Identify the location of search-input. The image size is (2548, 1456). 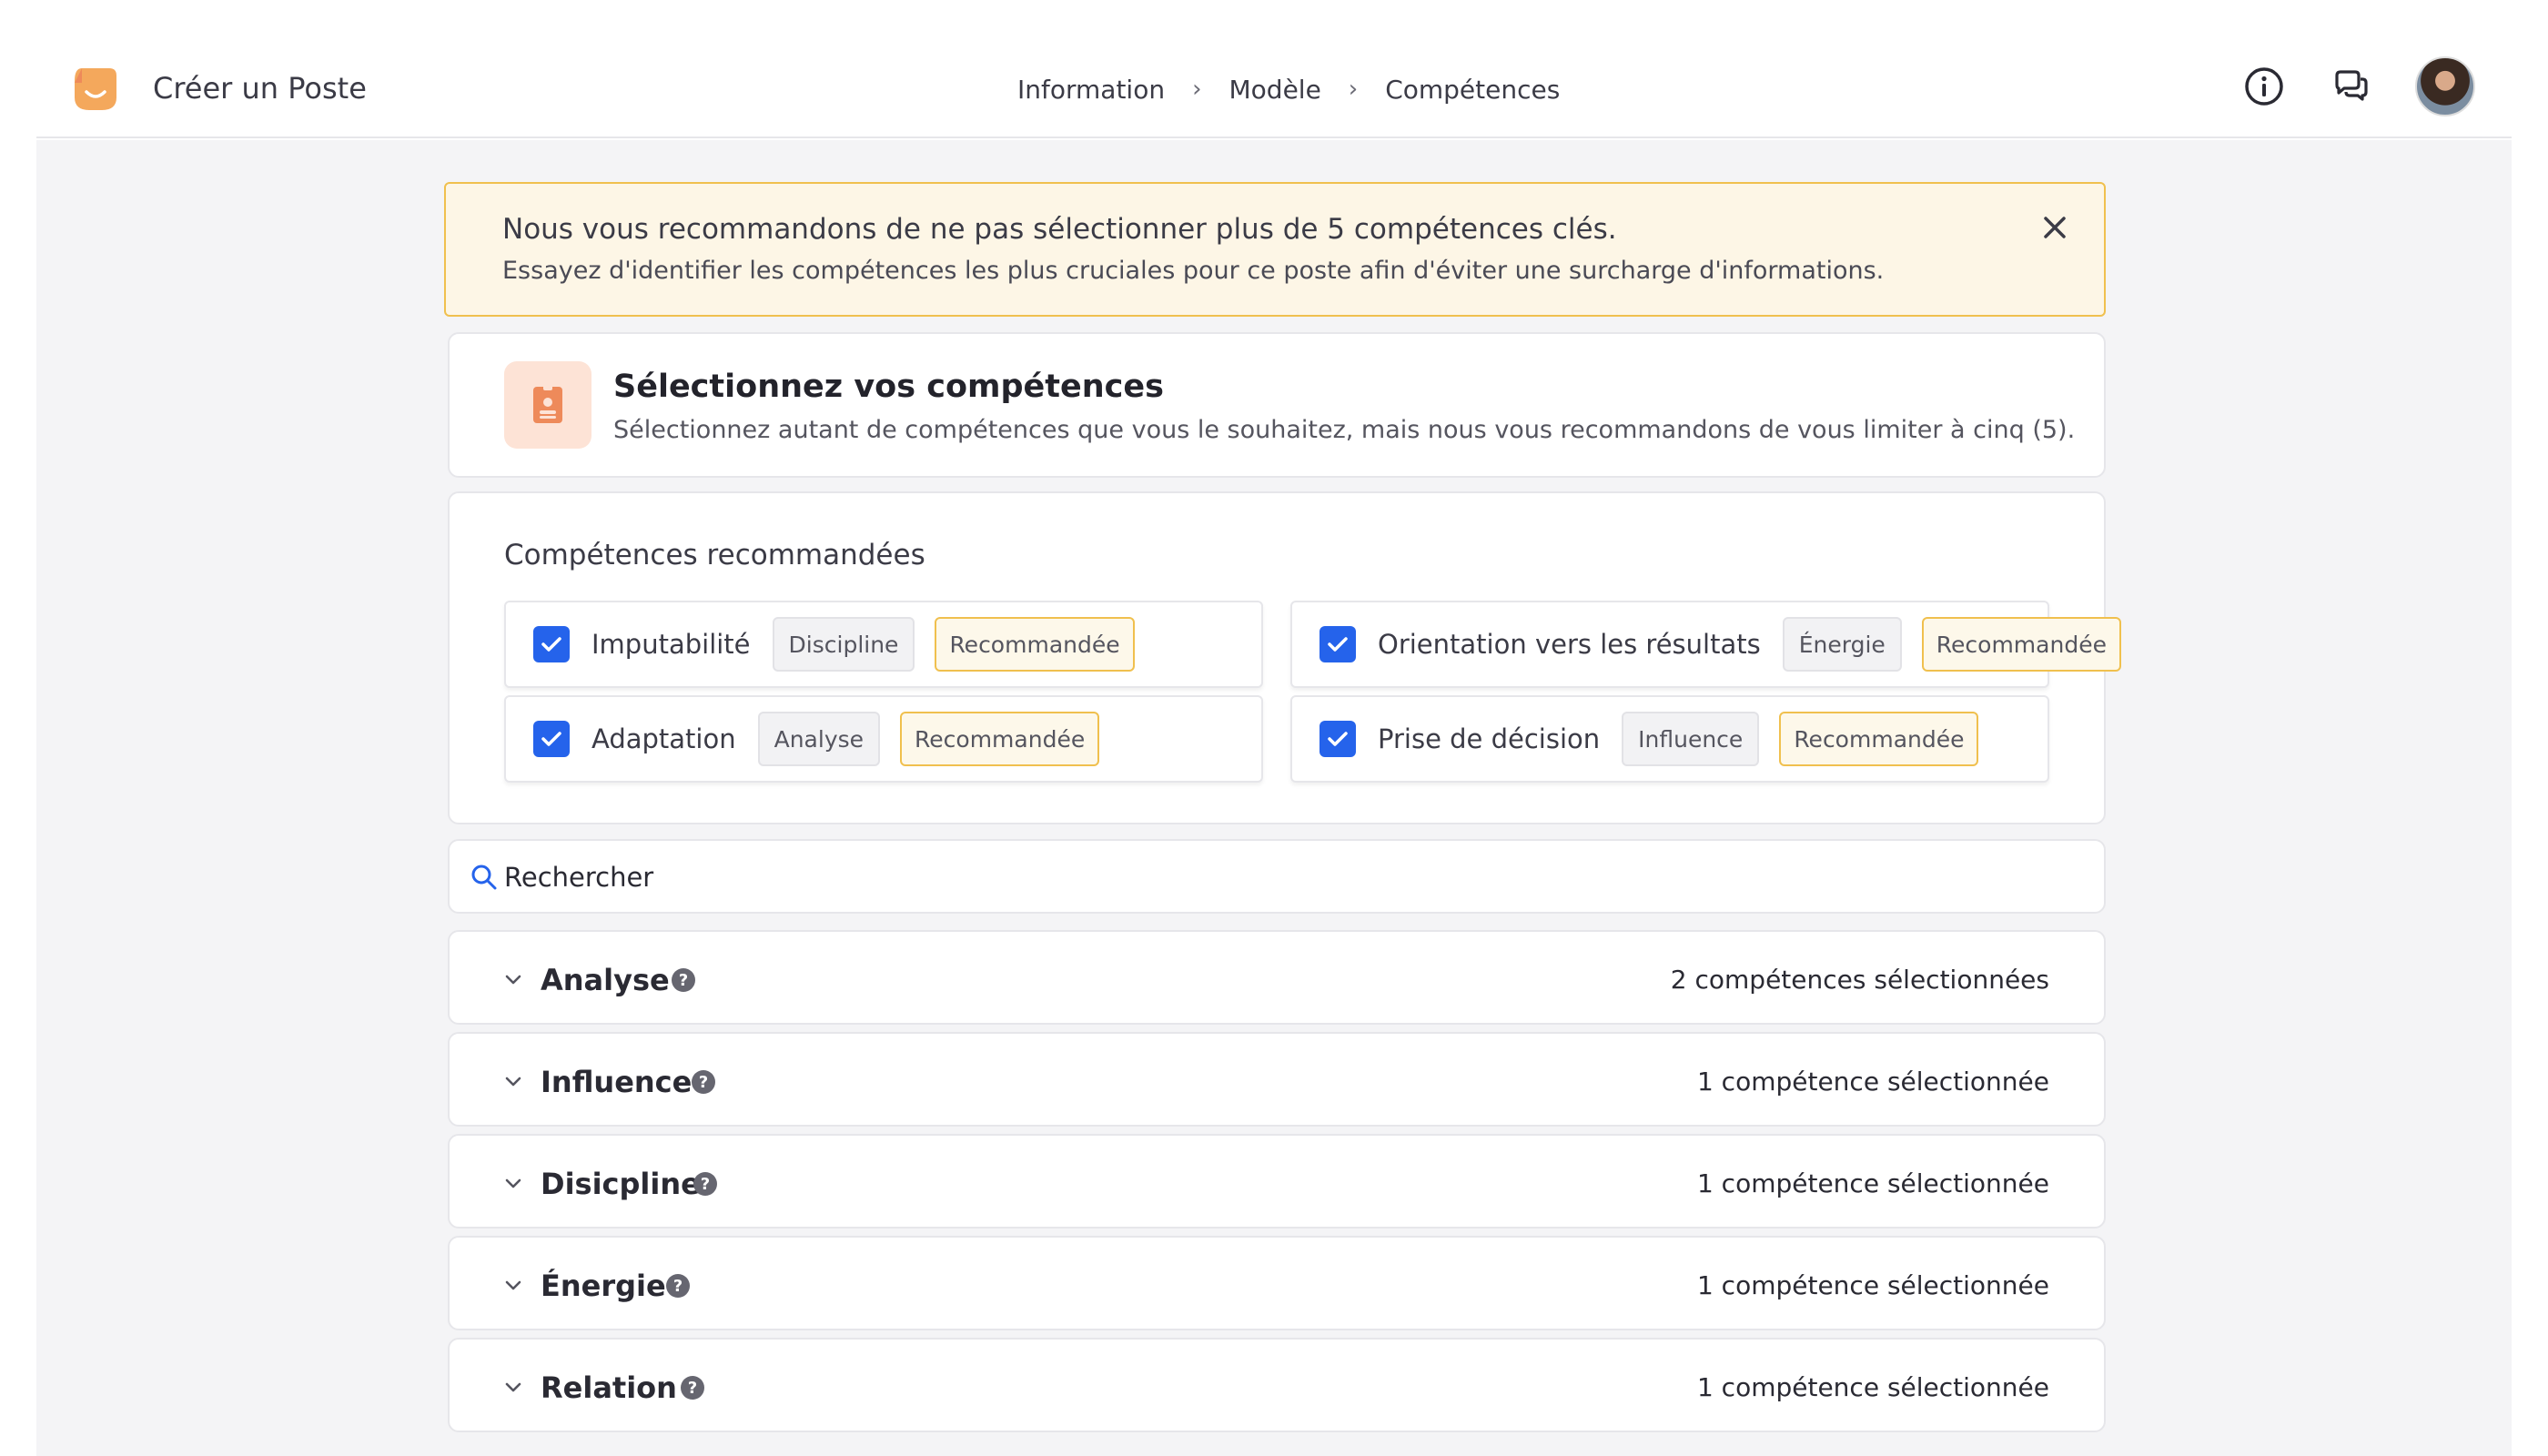
(1278, 878).